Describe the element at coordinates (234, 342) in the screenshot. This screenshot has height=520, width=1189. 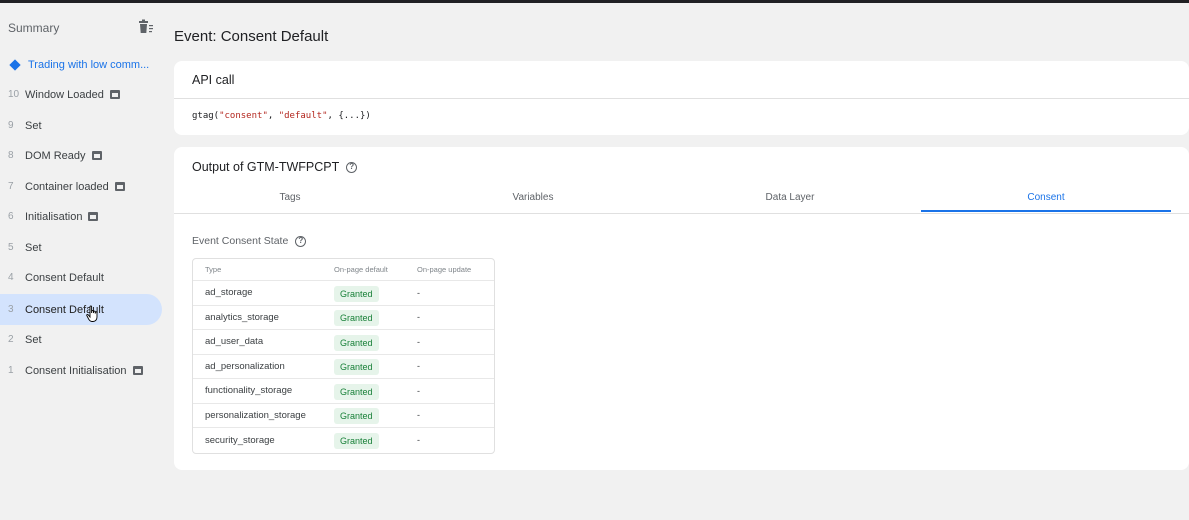
I see `consent-type: ad_user_data` at that location.